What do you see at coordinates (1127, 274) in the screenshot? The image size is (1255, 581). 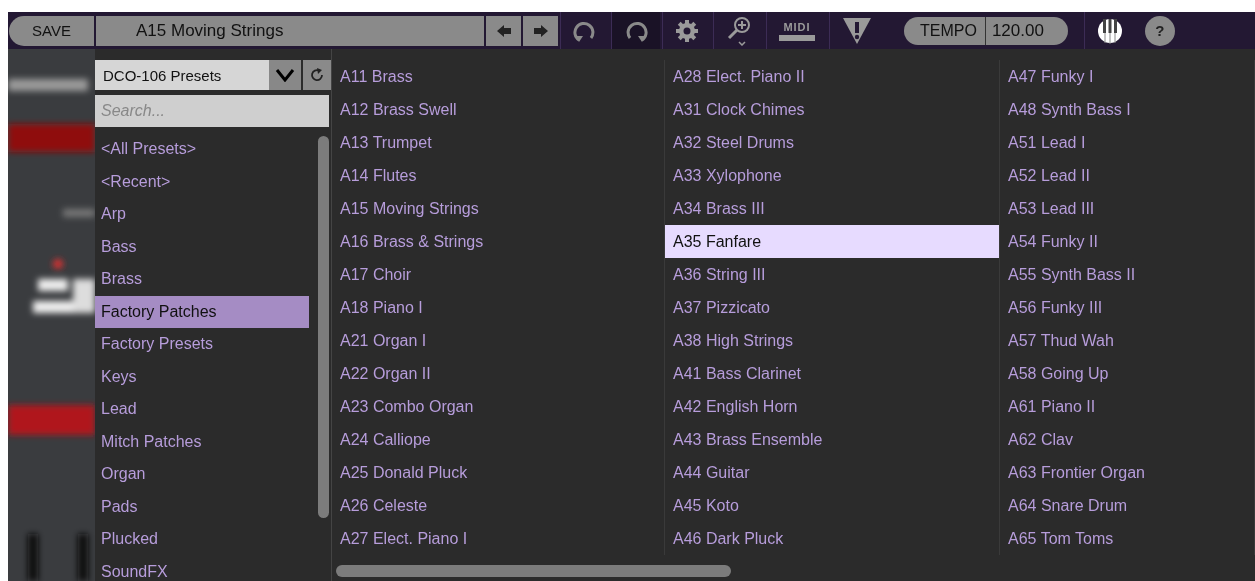 I see `preset-item: A55 Synth Bass II` at bounding box center [1127, 274].